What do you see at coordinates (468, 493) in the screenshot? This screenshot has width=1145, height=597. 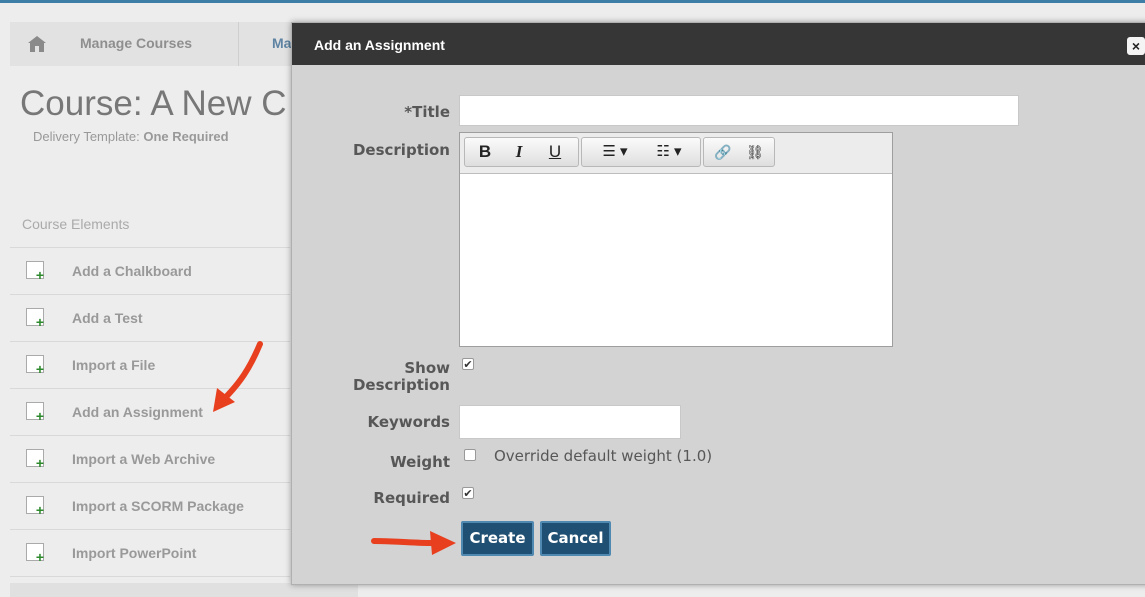 I see `required-checkbox: ✔` at bounding box center [468, 493].